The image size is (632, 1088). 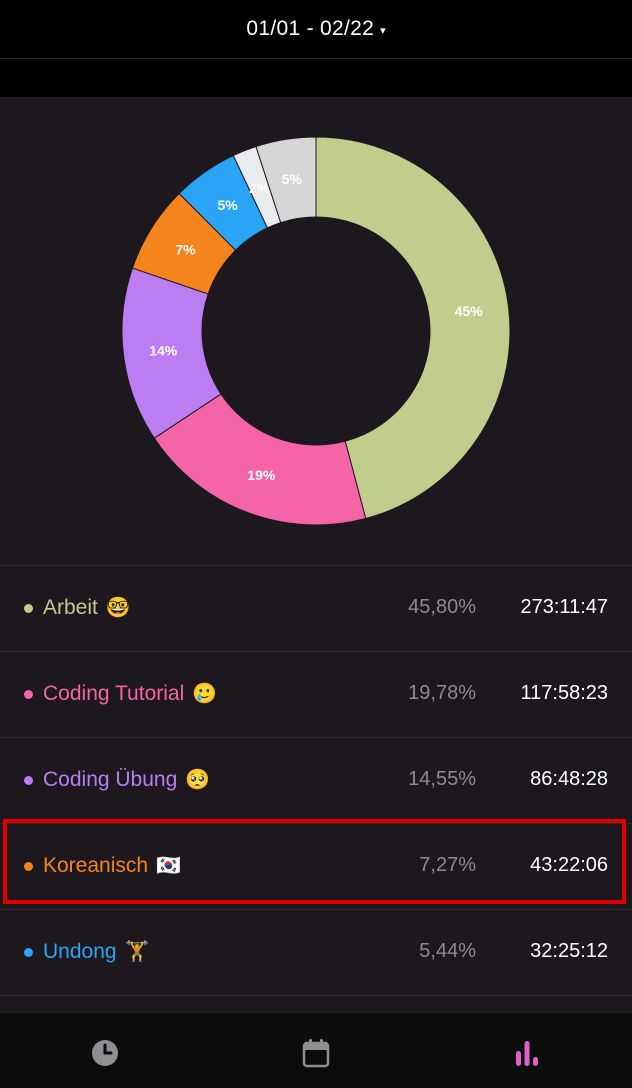 What do you see at coordinates (447, 865) in the screenshot?
I see `category-percent: 7,27%` at bounding box center [447, 865].